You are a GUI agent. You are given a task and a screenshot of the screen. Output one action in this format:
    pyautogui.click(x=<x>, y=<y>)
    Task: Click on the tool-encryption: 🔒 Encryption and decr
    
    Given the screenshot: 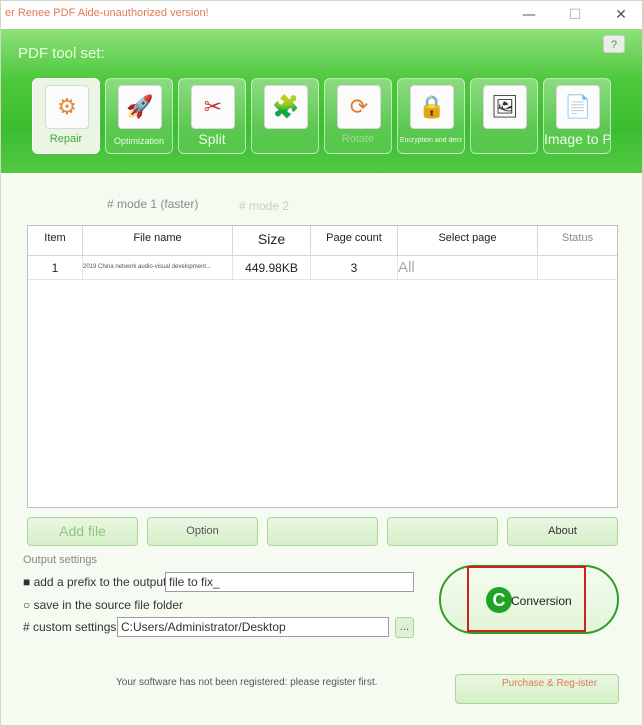 What is the action you would take?
    pyautogui.click(x=431, y=116)
    